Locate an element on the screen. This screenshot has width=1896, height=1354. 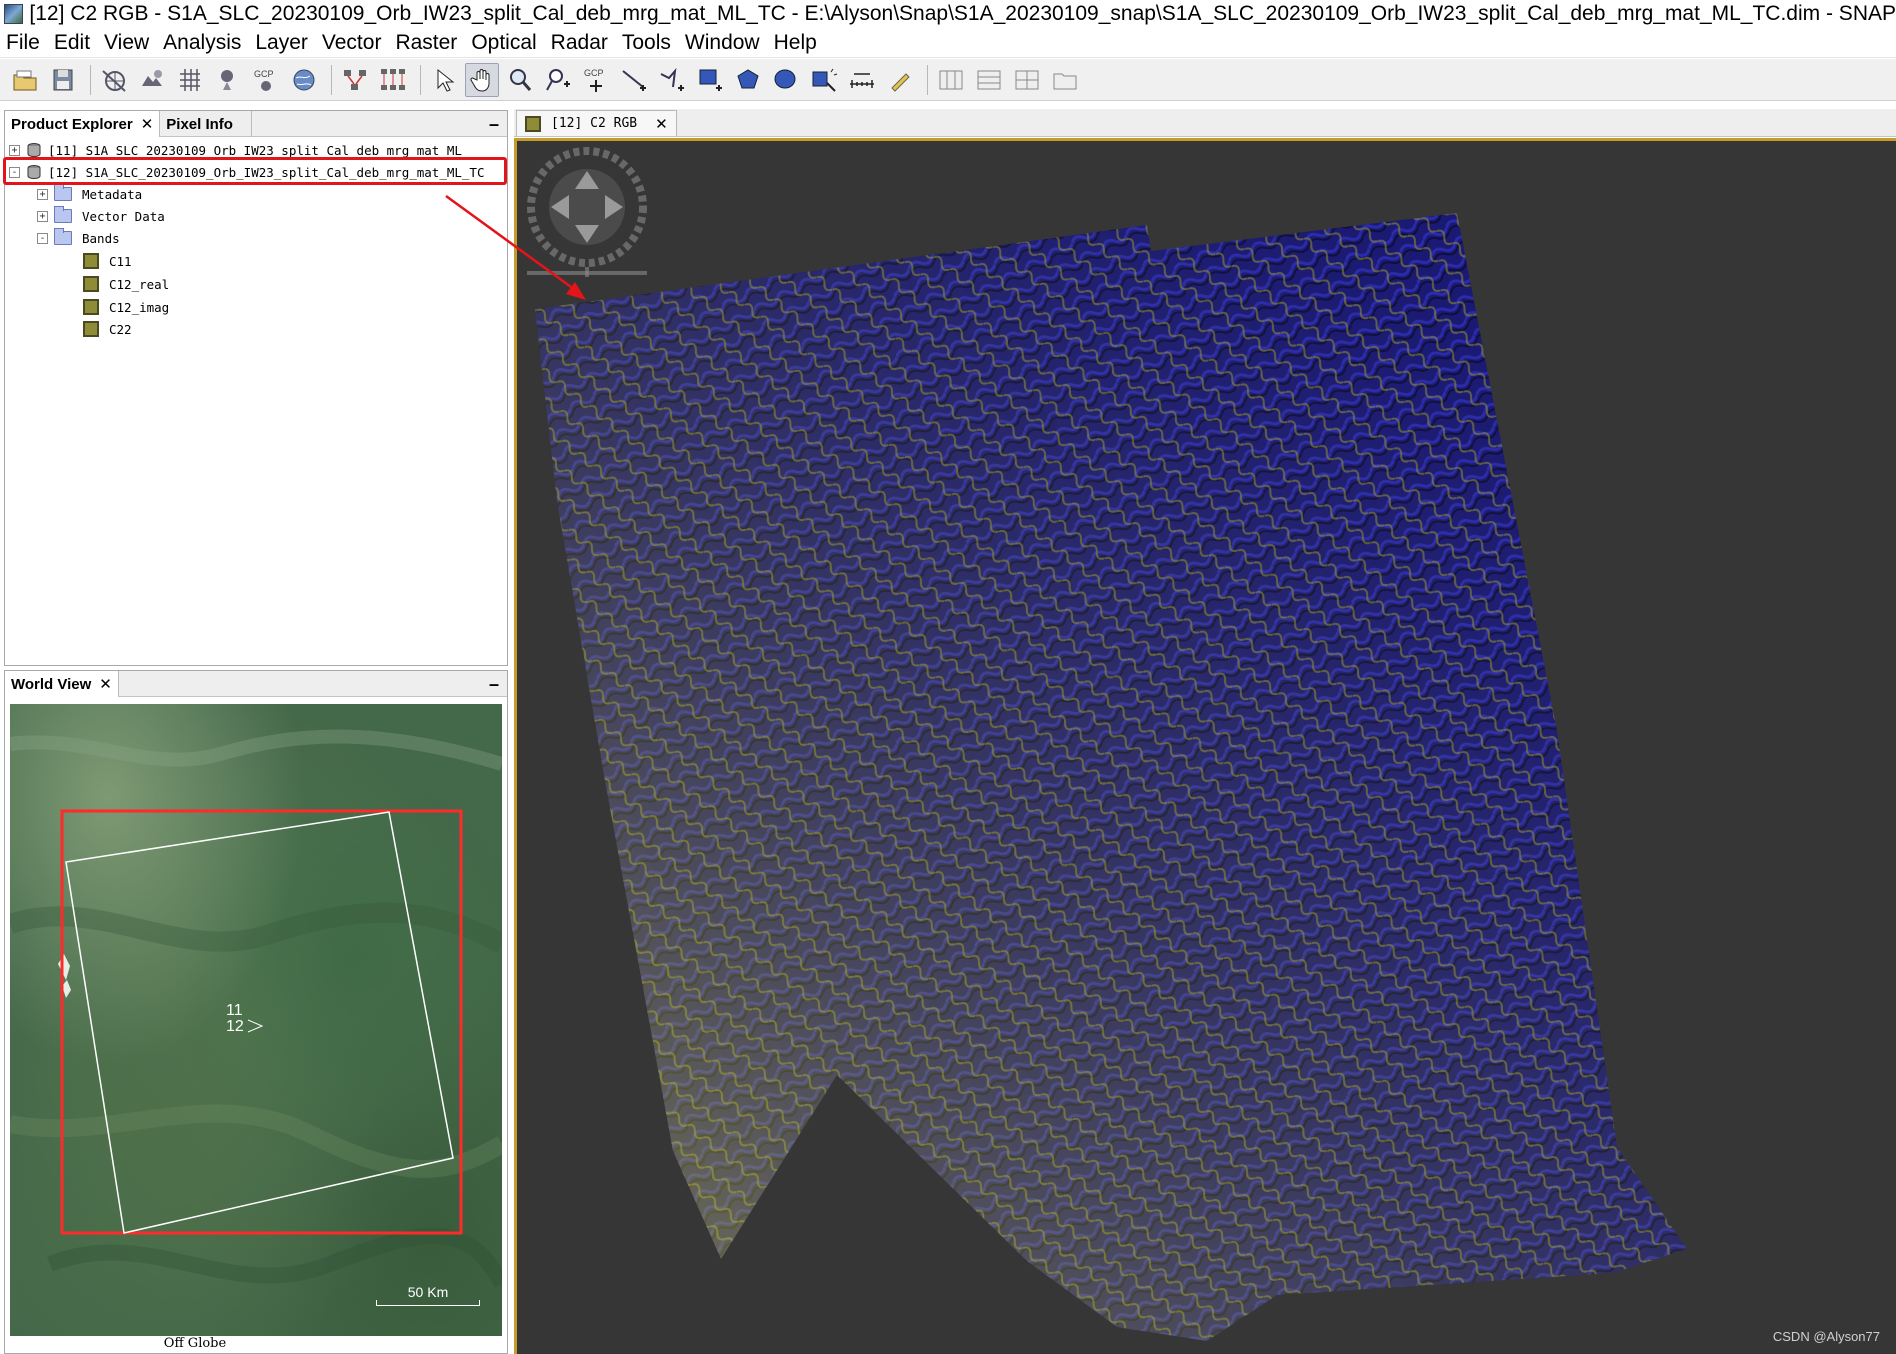
polyline-drawing-tool-icon is located at coordinates (672, 80).